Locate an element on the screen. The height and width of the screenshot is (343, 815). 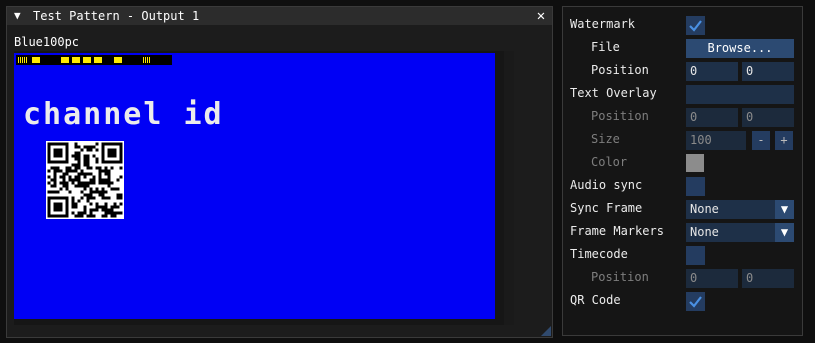
row-wm-position: Position 0 0 is located at coordinates (683, 71).